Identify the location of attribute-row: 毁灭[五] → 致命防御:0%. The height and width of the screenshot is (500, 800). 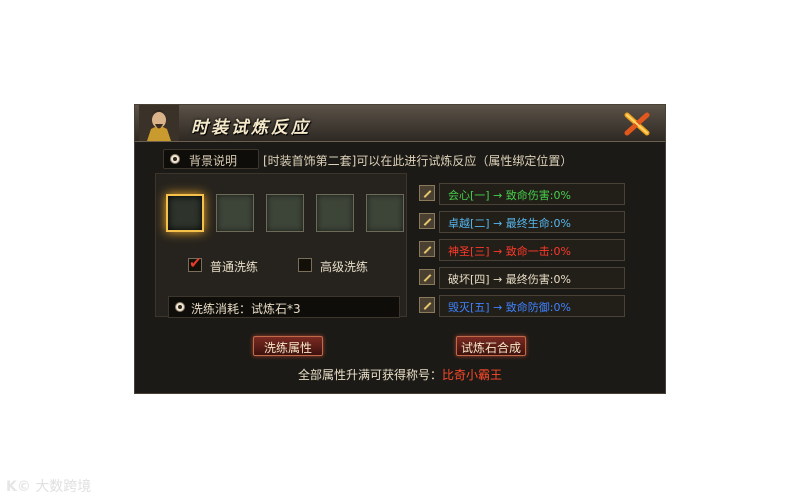
(524, 306).